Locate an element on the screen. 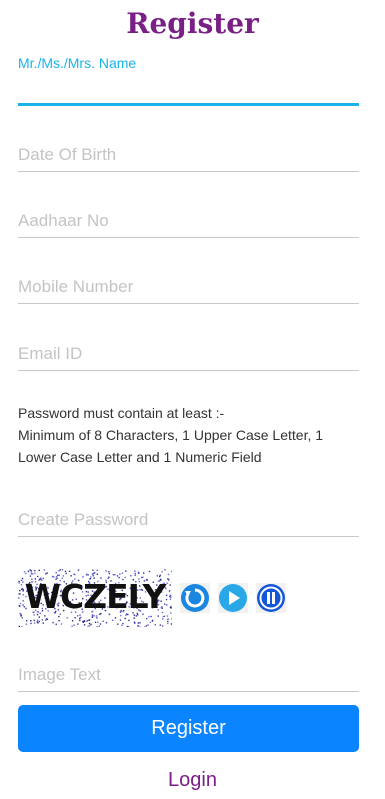  captcha-field is located at coordinates (188, 676).